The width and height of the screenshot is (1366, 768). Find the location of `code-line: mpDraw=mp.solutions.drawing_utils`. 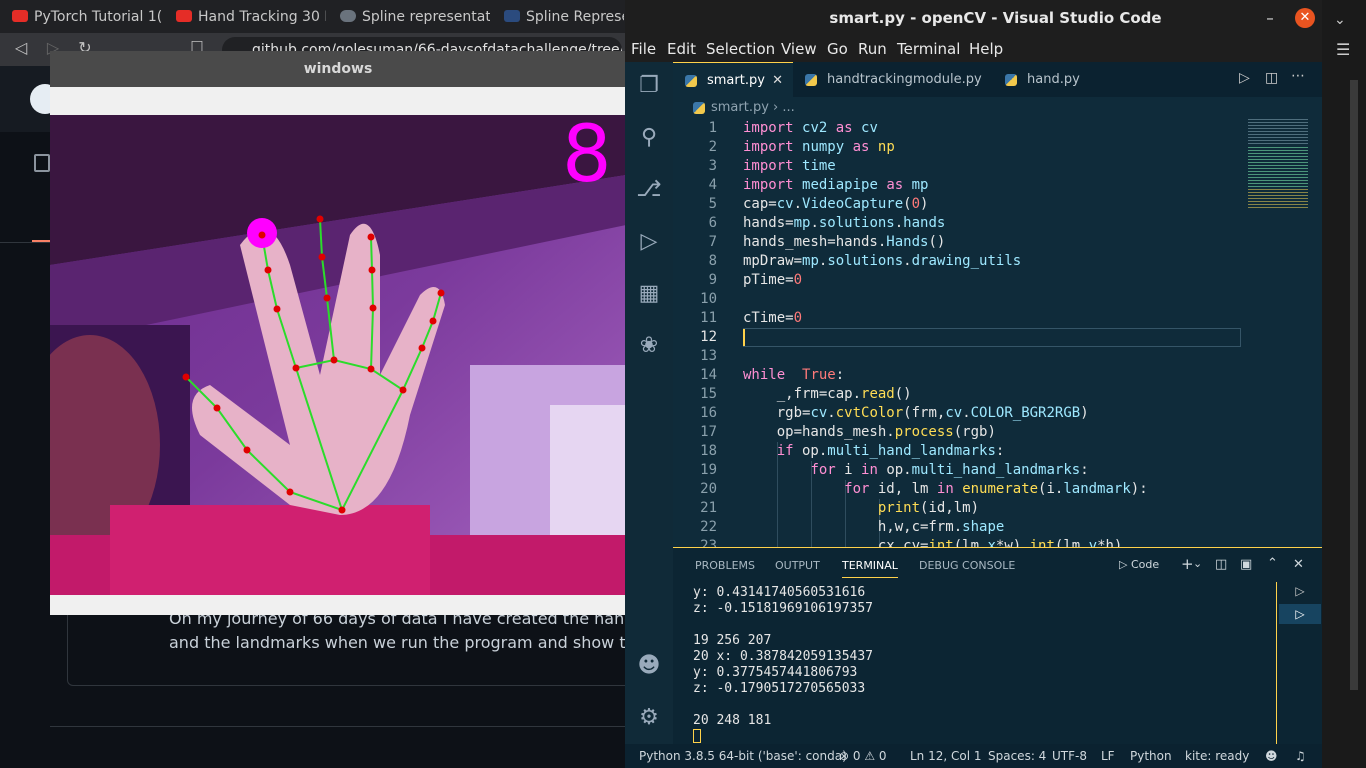

code-line: mpDraw=mp.solutions.drawing_utils is located at coordinates (882, 261).